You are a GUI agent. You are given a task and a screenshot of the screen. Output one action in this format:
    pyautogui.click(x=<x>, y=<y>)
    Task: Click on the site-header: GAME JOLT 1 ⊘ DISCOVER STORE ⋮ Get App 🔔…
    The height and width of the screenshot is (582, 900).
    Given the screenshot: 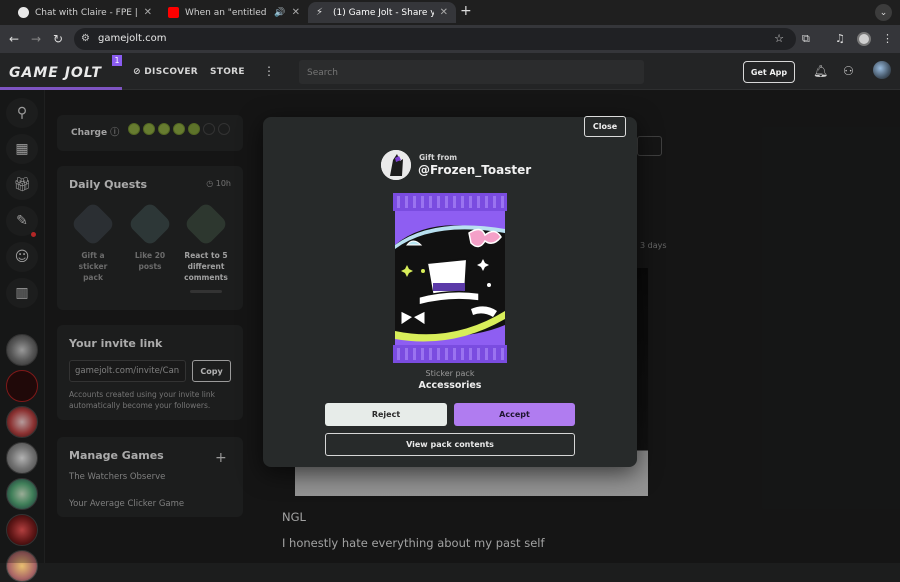 What is the action you would take?
    pyautogui.click(x=450, y=71)
    